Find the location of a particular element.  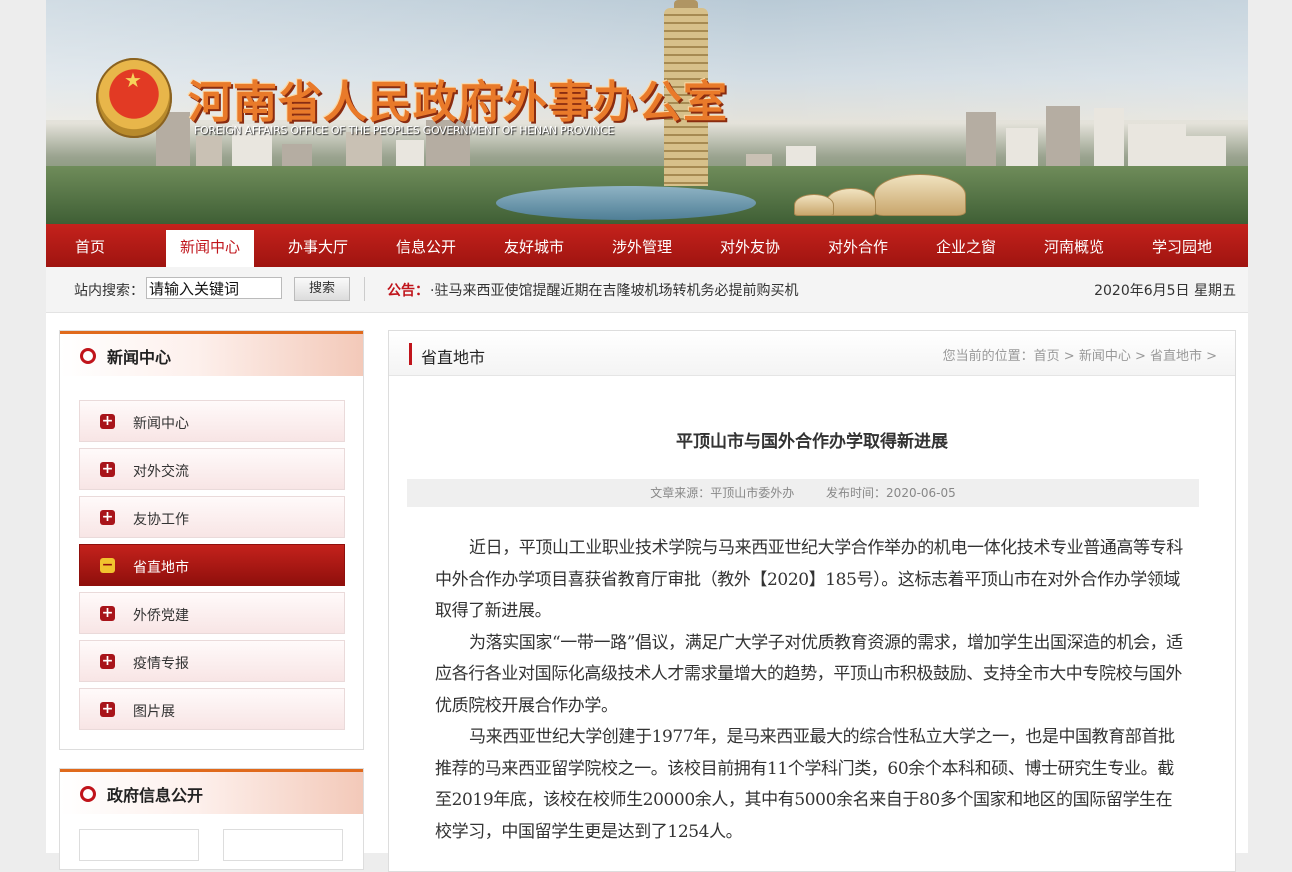

section-title: 省直地市 is located at coordinates (453, 357).